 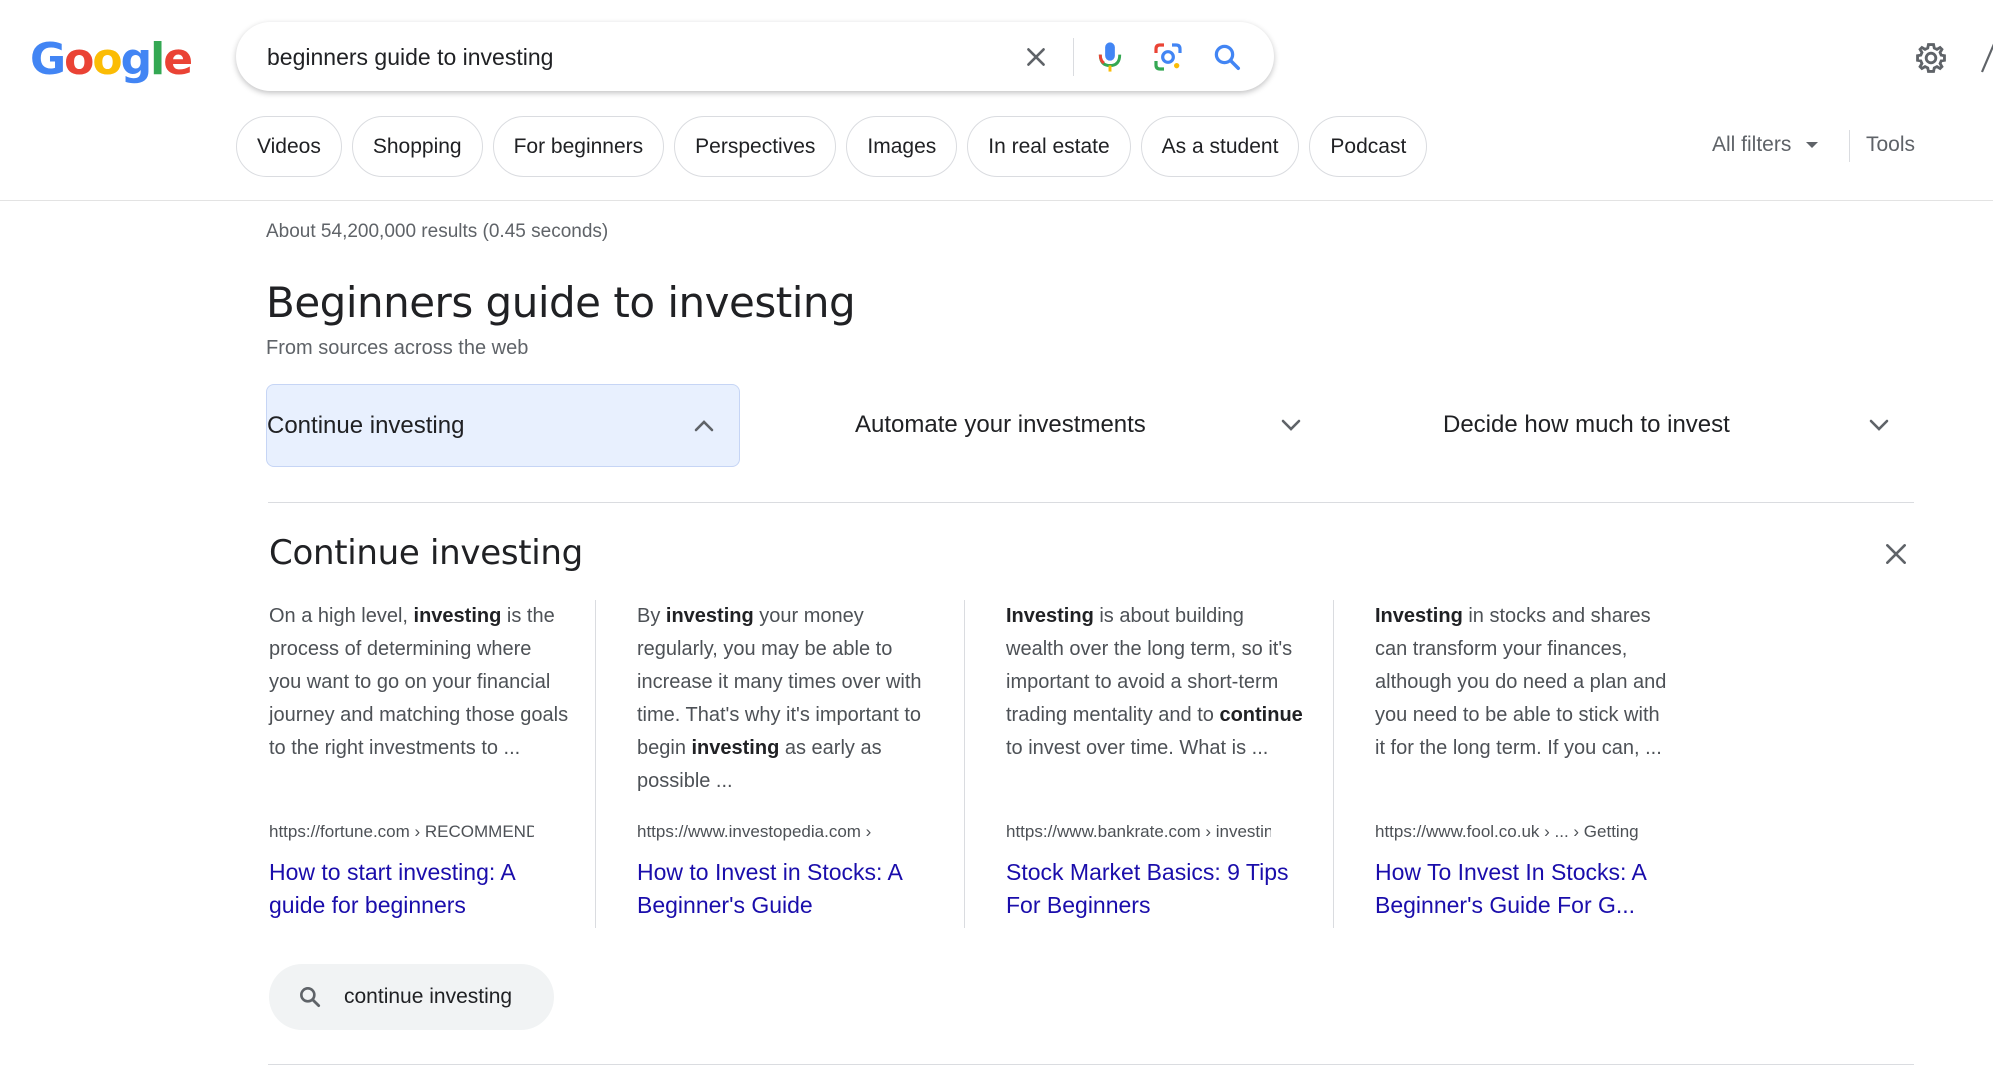 I want to click on settings-gear-icon, so click(x=1931, y=58).